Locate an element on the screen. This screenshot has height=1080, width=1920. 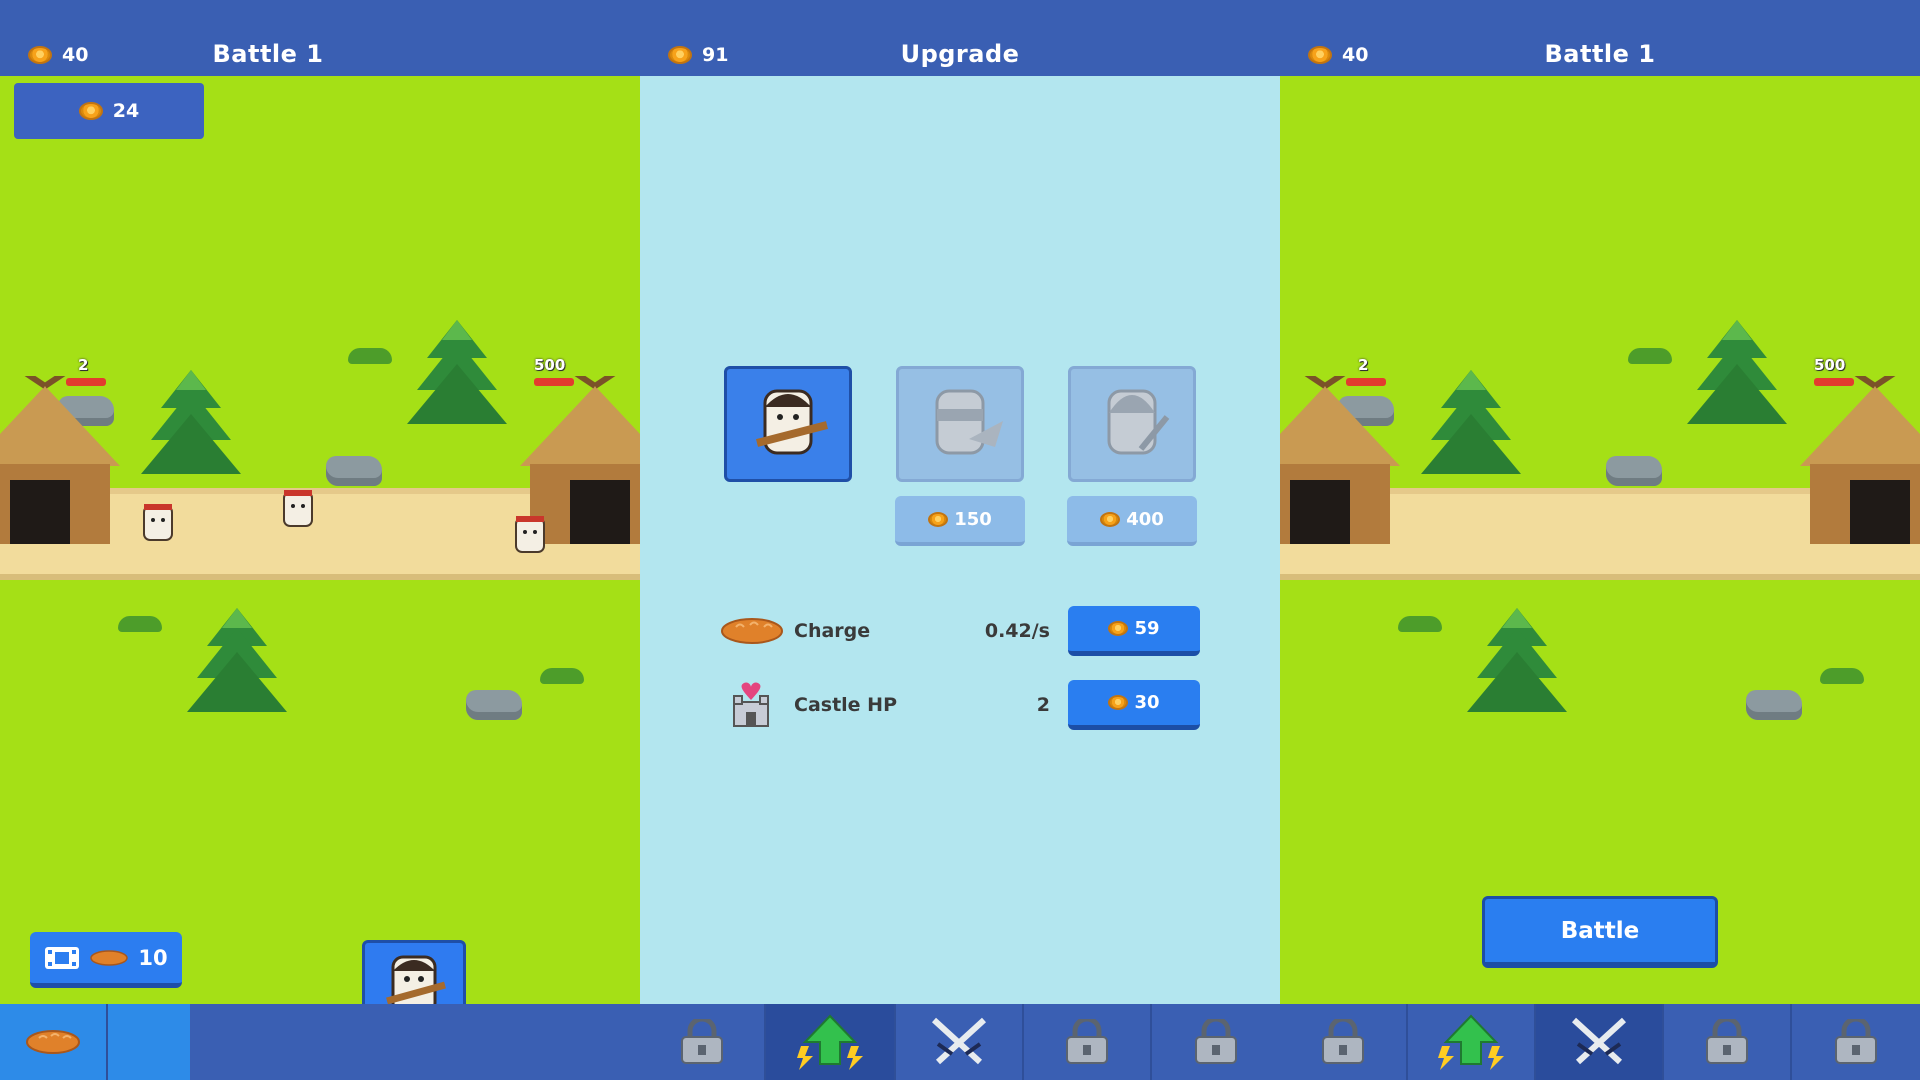
video-ad-icon is located at coordinates (62, 957).